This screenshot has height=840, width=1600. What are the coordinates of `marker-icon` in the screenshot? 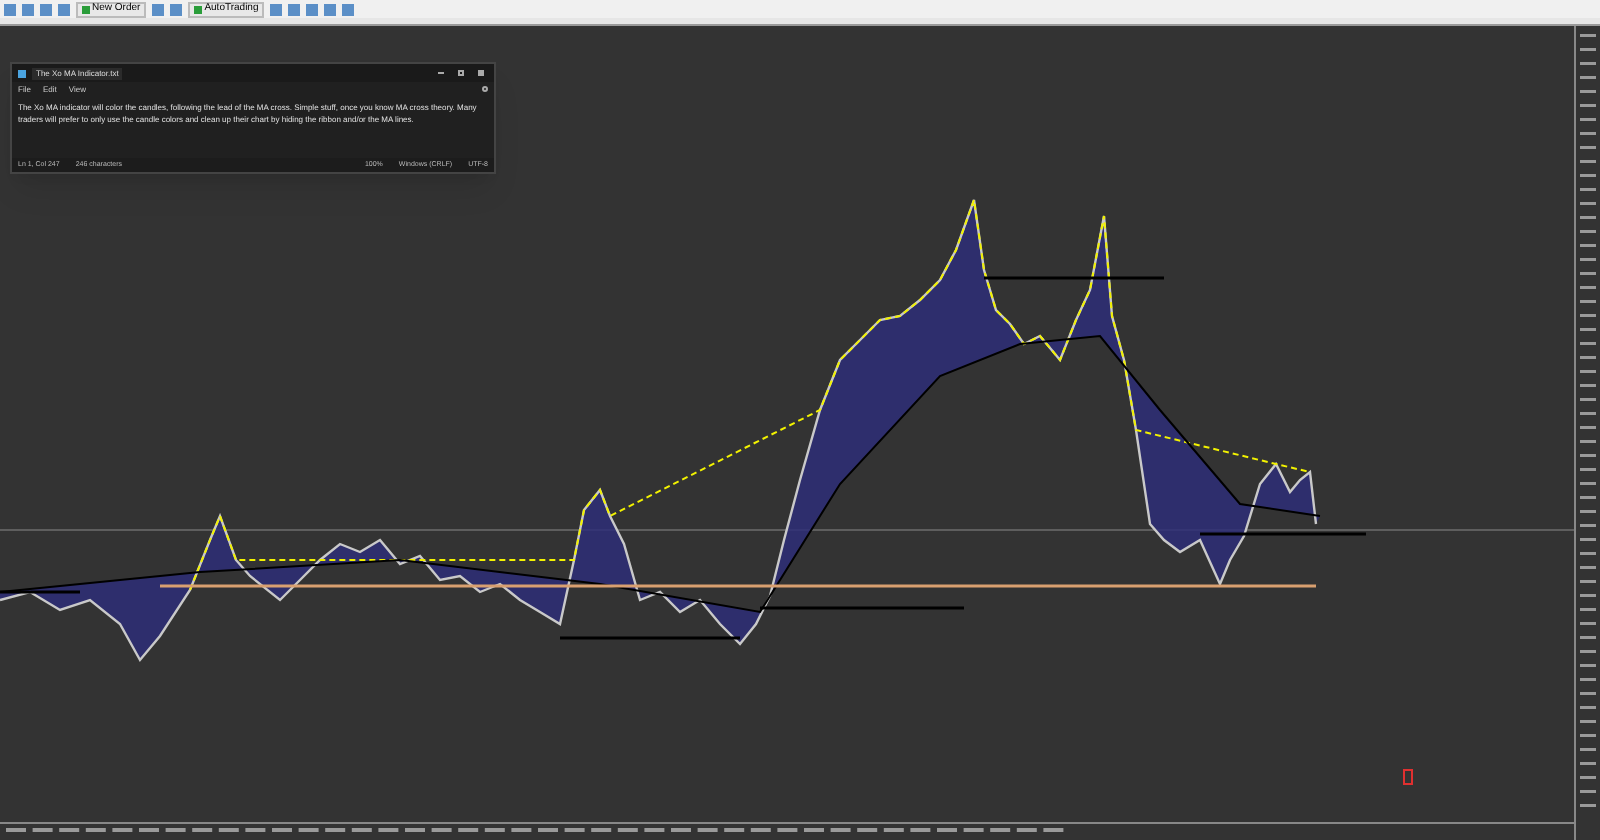 It's located at (1408, 777).